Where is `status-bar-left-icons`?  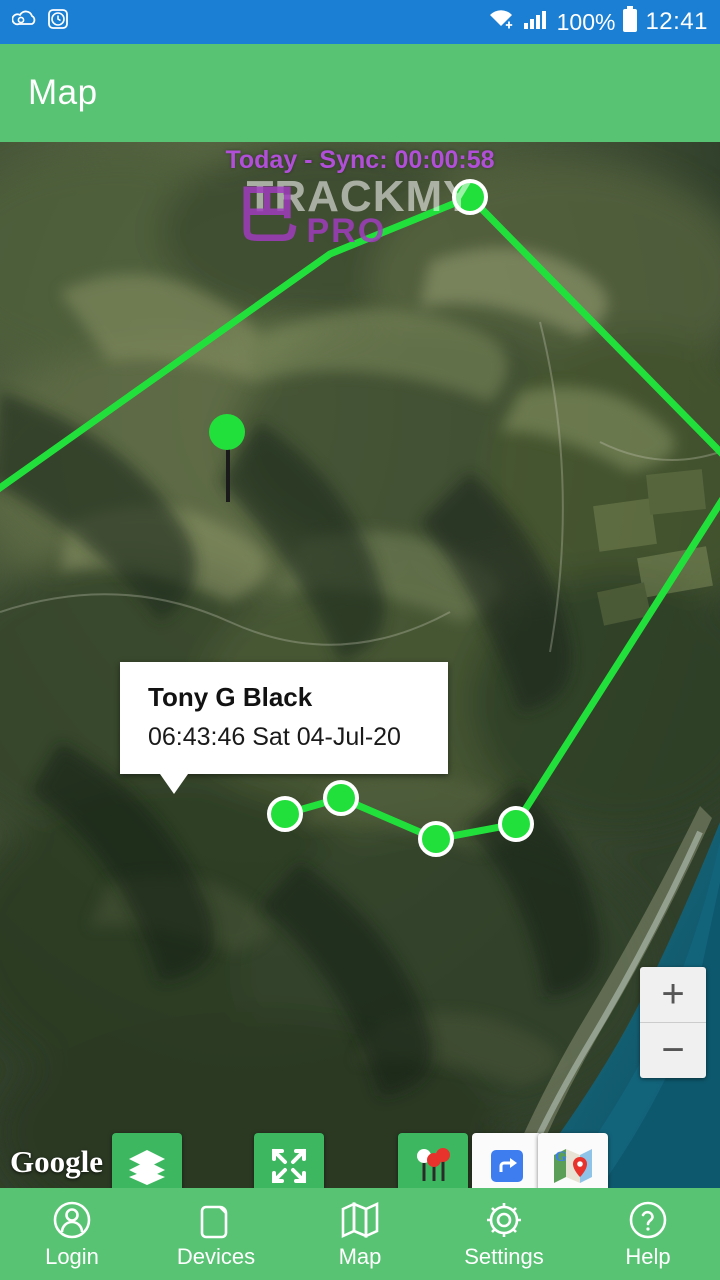 status-bar-left-icons is located at coordinates (40, 22).